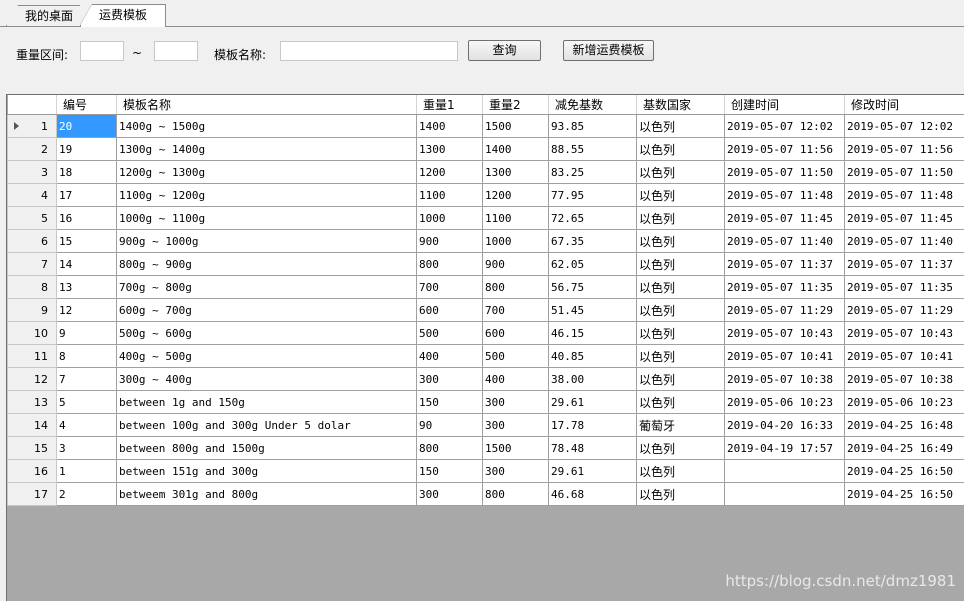  I want to click on cell-w2: 800, so click(516, 494).